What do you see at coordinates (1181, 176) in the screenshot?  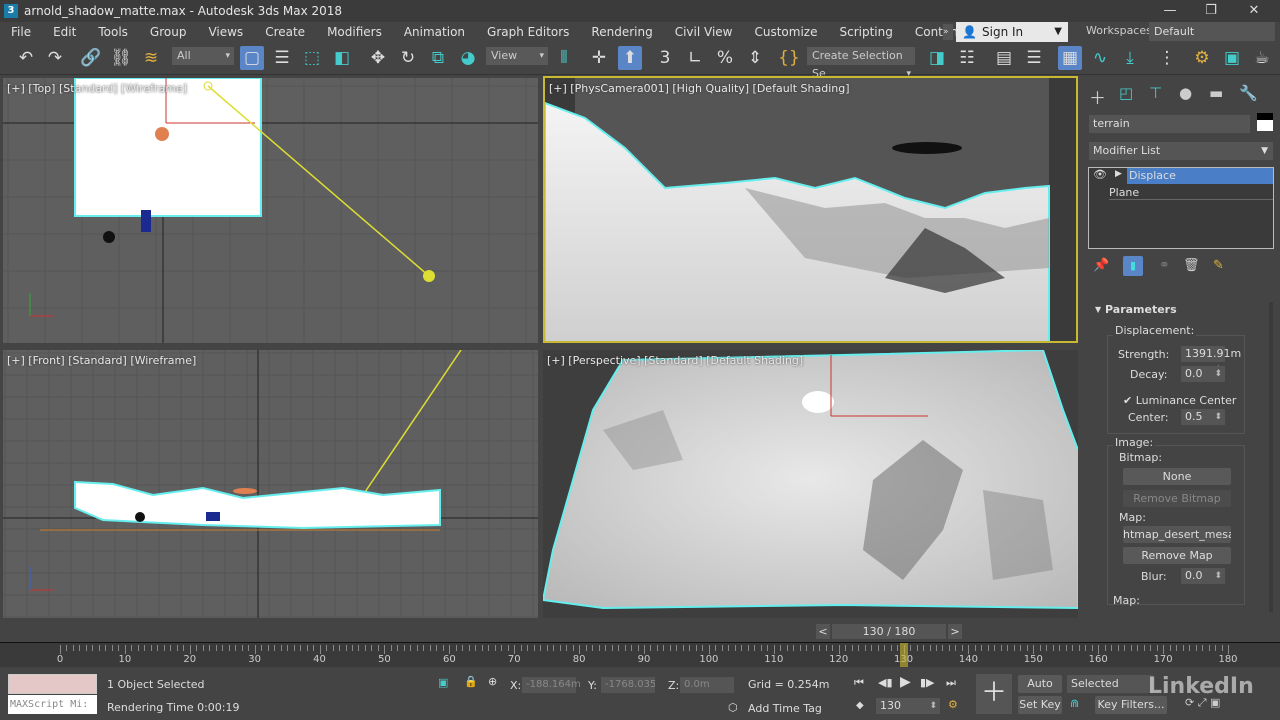 I see `stack-item-displace: 👁 ▶ Displace` at bounding box center [1181, 176].